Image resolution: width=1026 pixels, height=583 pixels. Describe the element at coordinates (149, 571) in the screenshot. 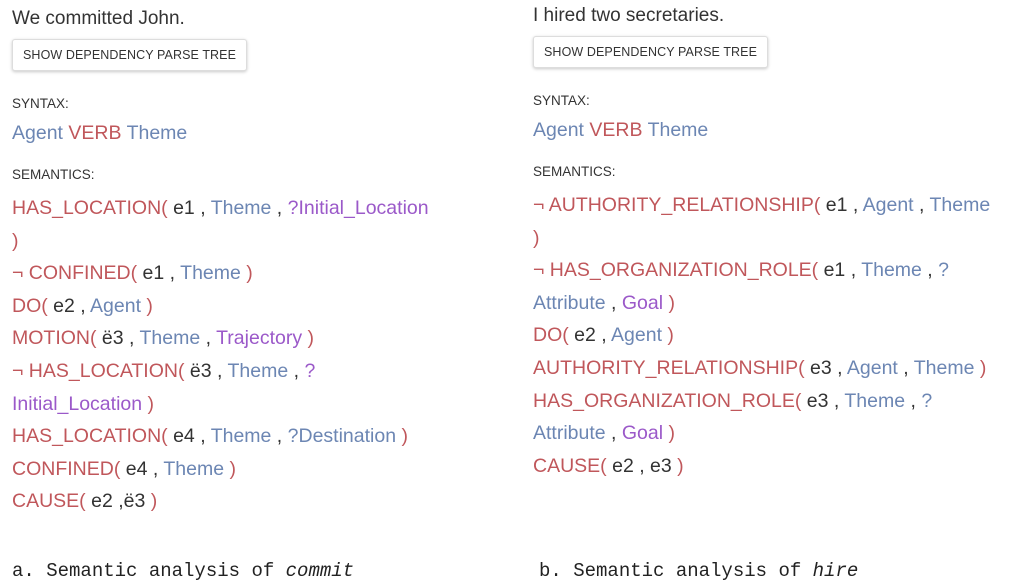

I see `caption-prefix: a. Semantic analysis of` at that location.